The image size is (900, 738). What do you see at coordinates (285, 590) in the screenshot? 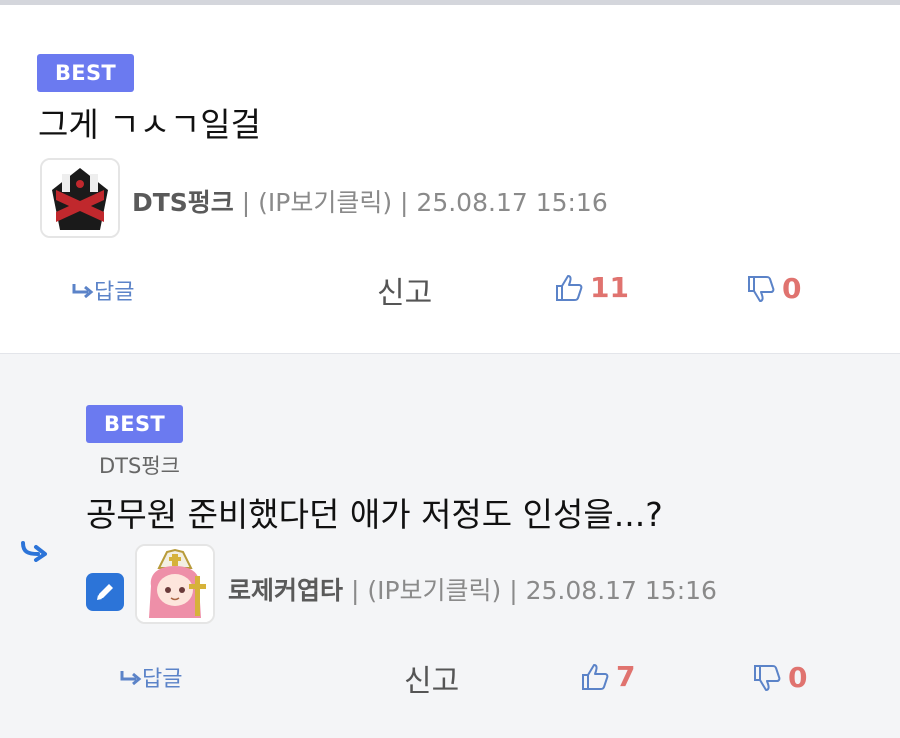
I see `nickname: 로제커엽타` at bounding box center [285, 590].